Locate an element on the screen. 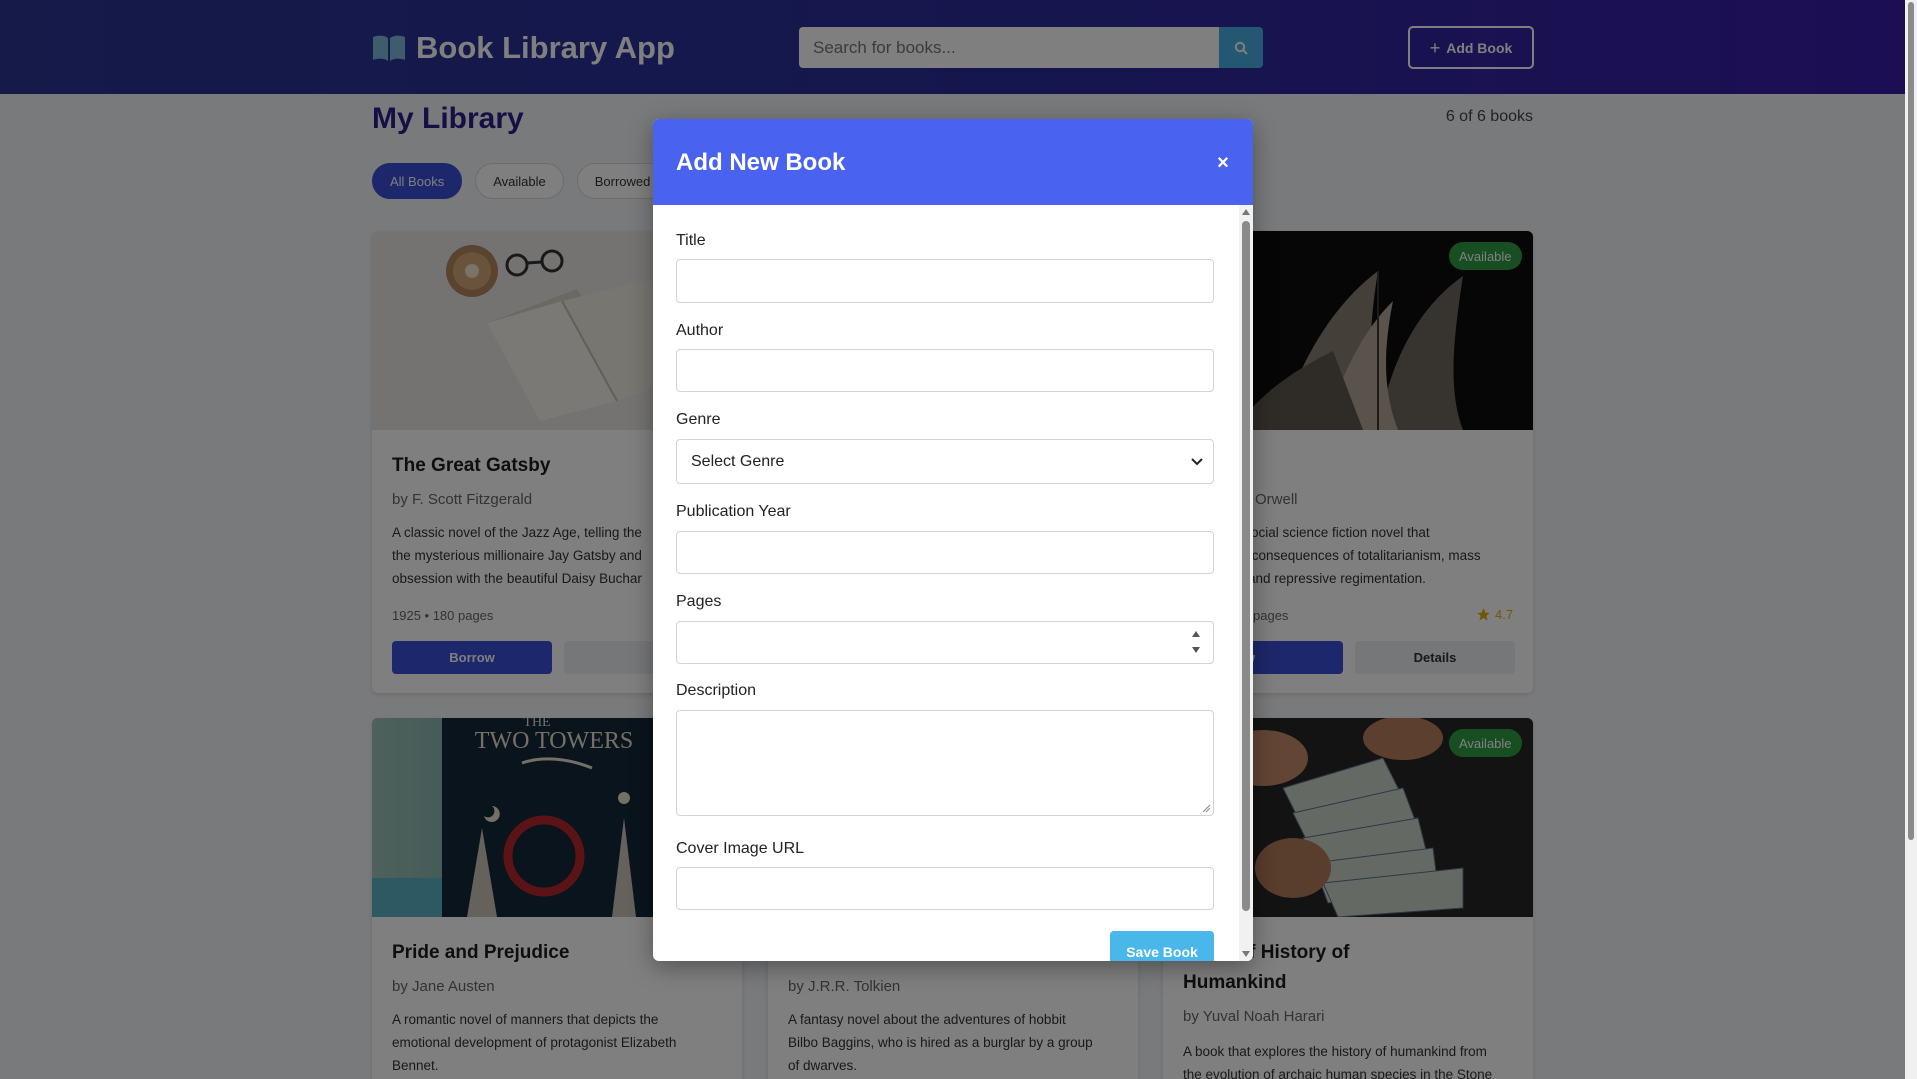 The height and width of the screenshot is (1079, 1917). modal-scrollbar is located at coordinates (1246, 583).